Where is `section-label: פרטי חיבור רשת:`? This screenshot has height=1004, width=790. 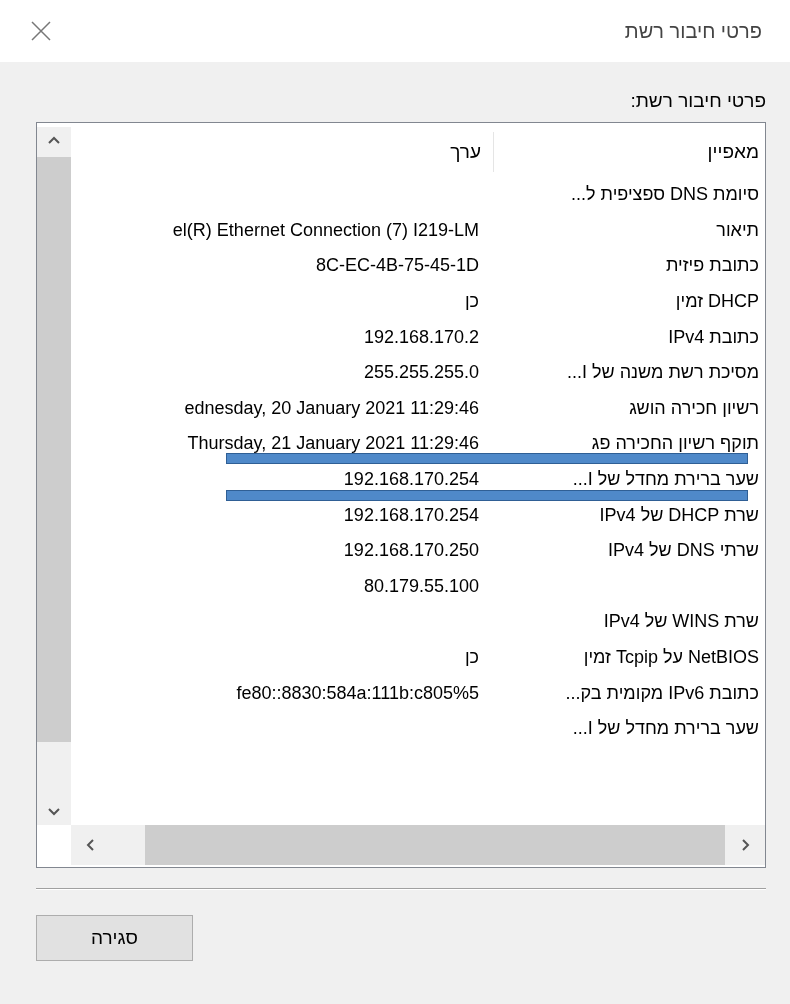
section-label: פרטי חיבור רשת: is located at coordinates (697, 101).